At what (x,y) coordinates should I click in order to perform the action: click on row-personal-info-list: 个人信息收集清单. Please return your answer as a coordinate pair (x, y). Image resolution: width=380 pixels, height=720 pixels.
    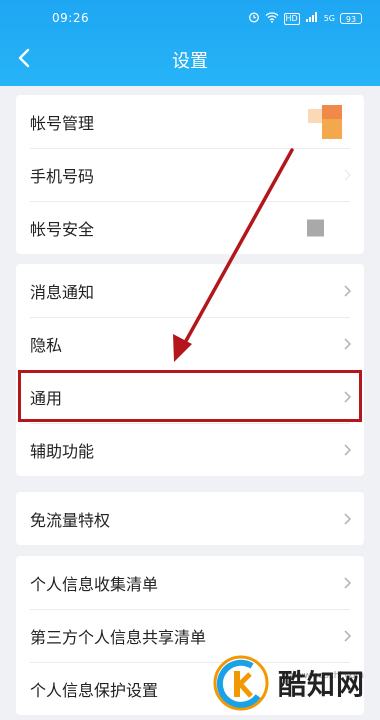
    Looking at the image, I should click on (190, 582).